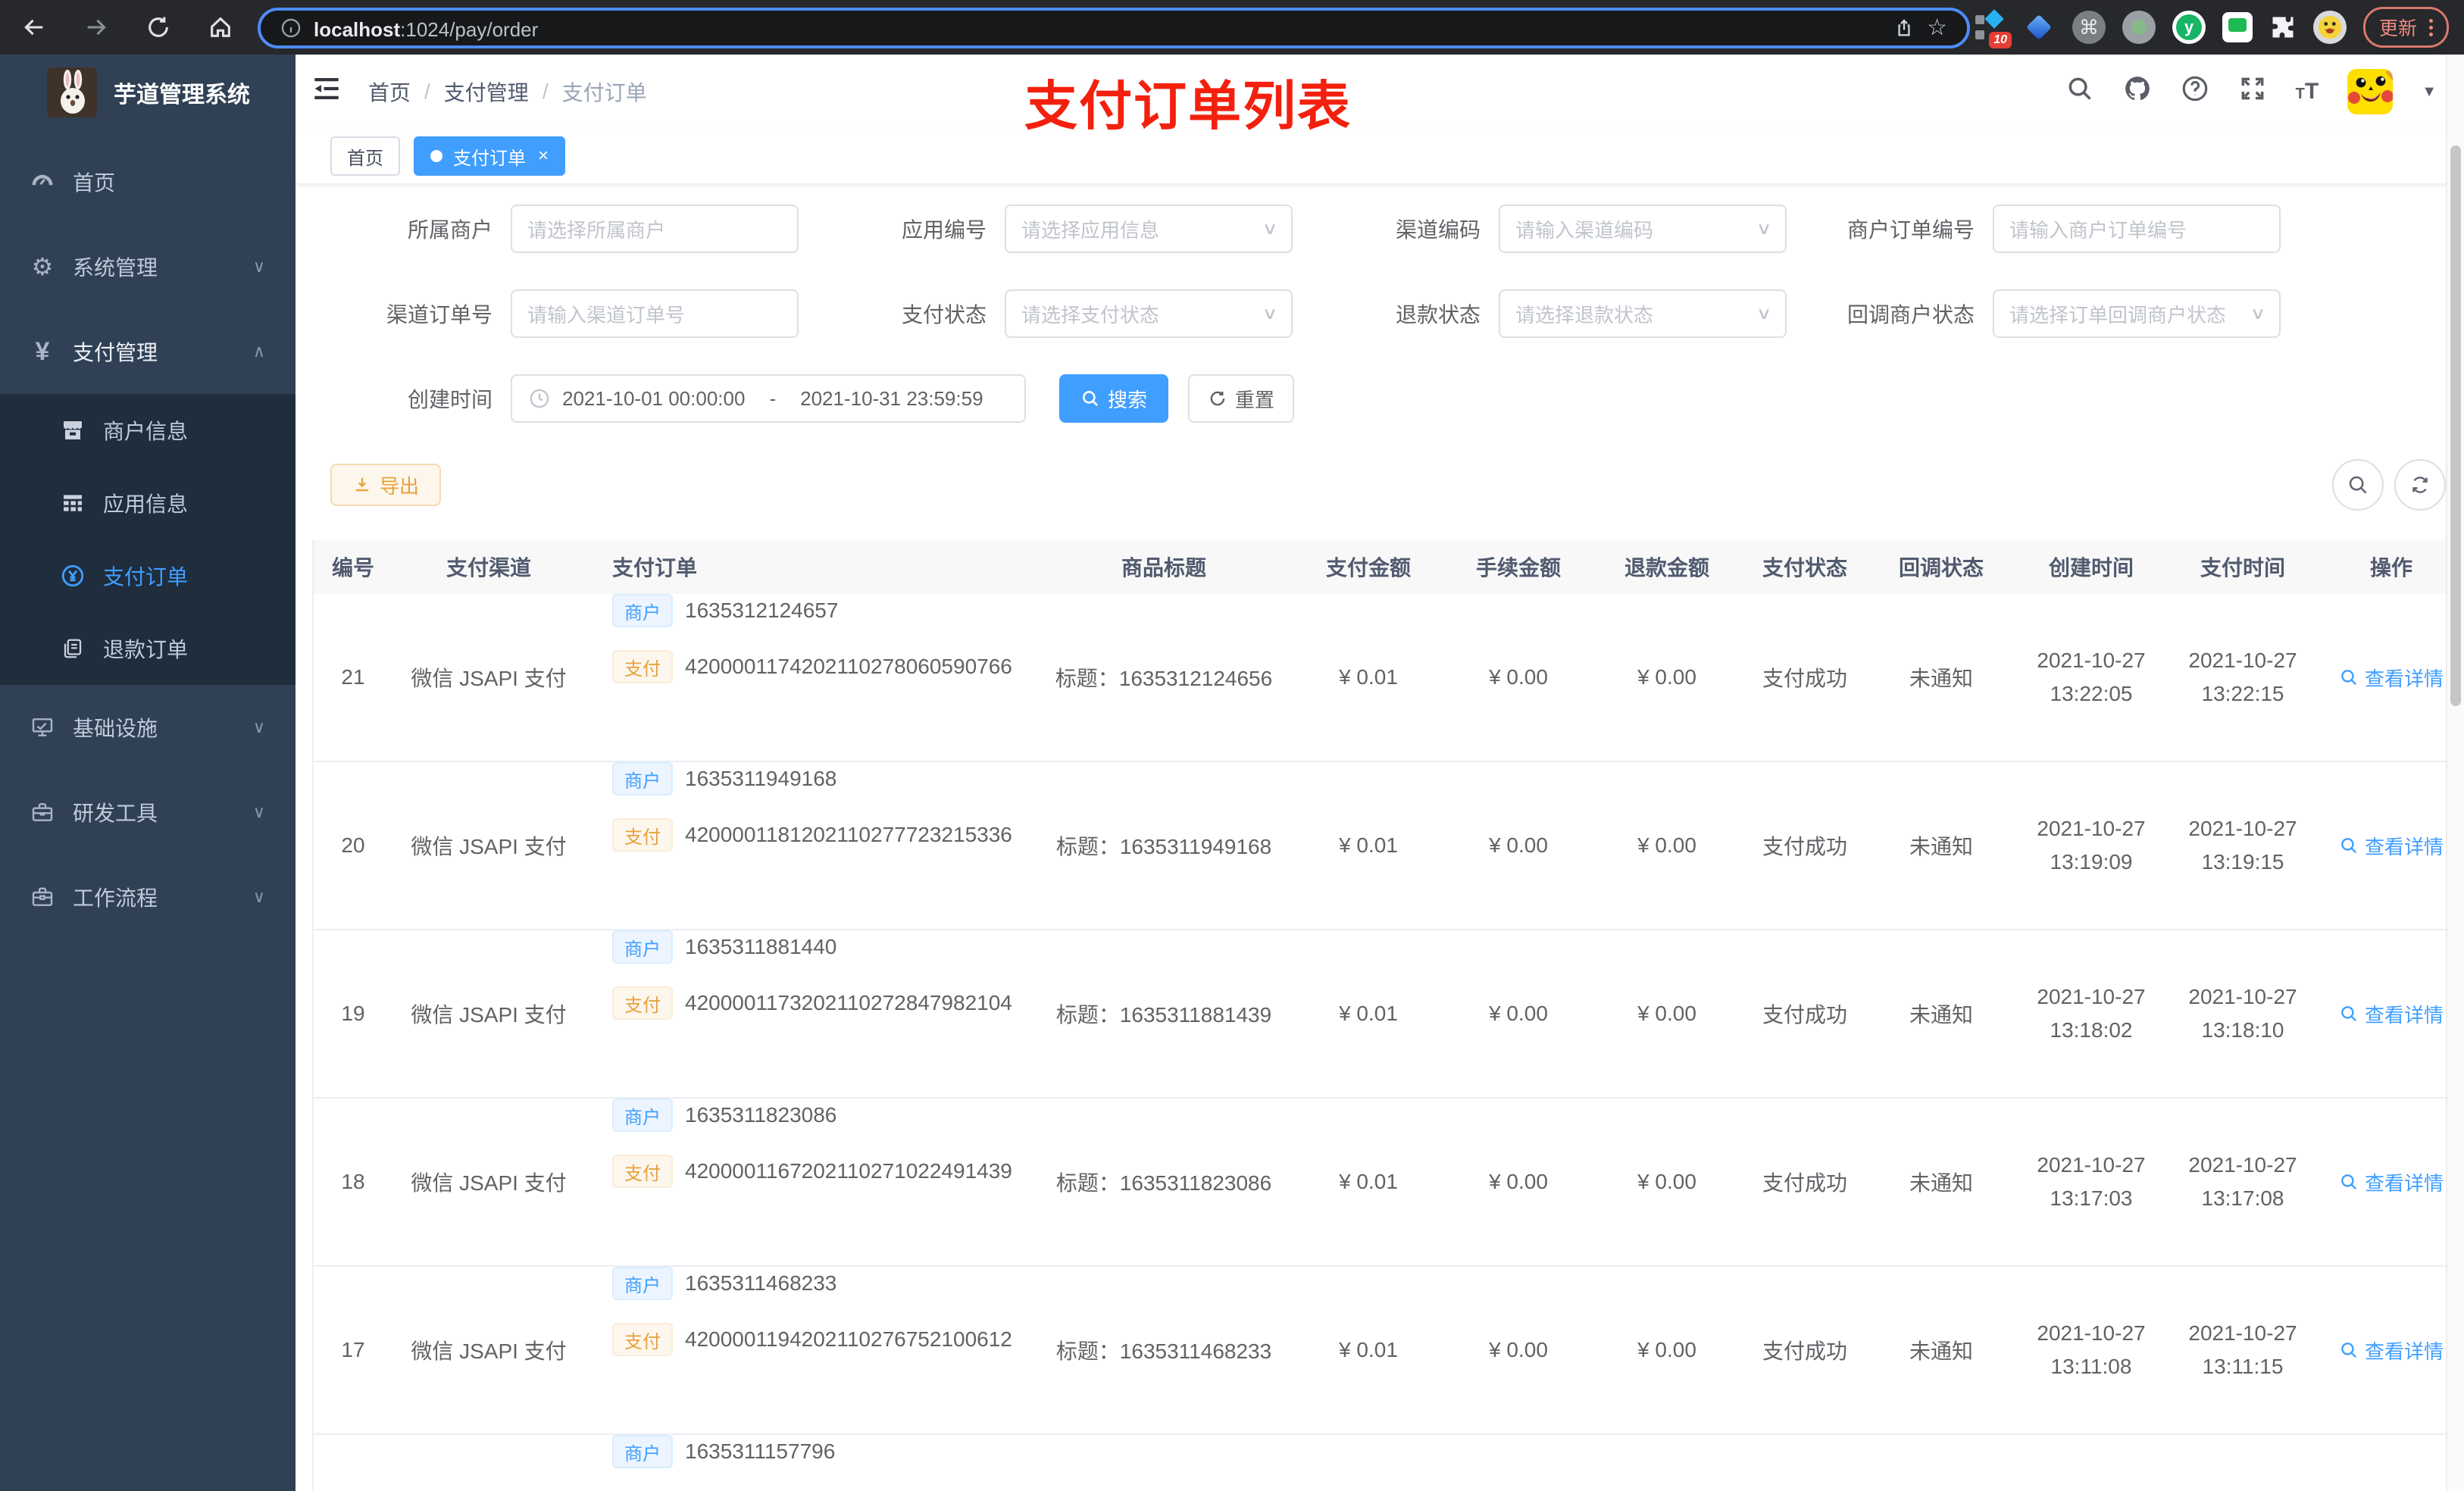 This screenshot has height=1491, width=2464. Describe the element at coordinates (147, 351) in the screenshot. I see `sidebar-item-payment: ¥ 支付管理 ∧` at that location.